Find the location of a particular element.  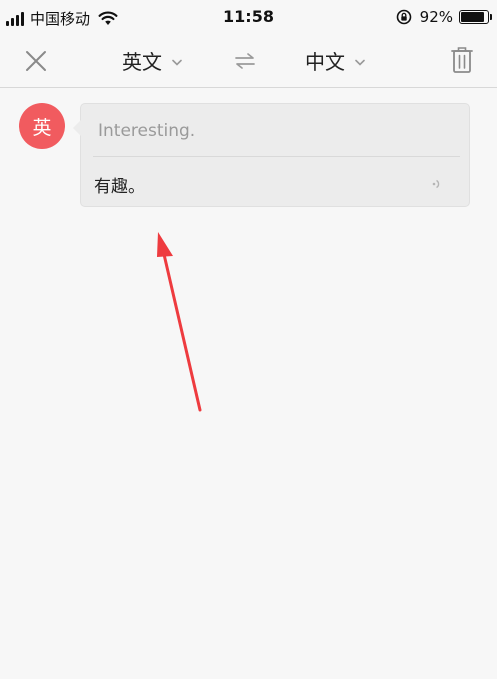

battery-fill is located at coordinates (472, 17).